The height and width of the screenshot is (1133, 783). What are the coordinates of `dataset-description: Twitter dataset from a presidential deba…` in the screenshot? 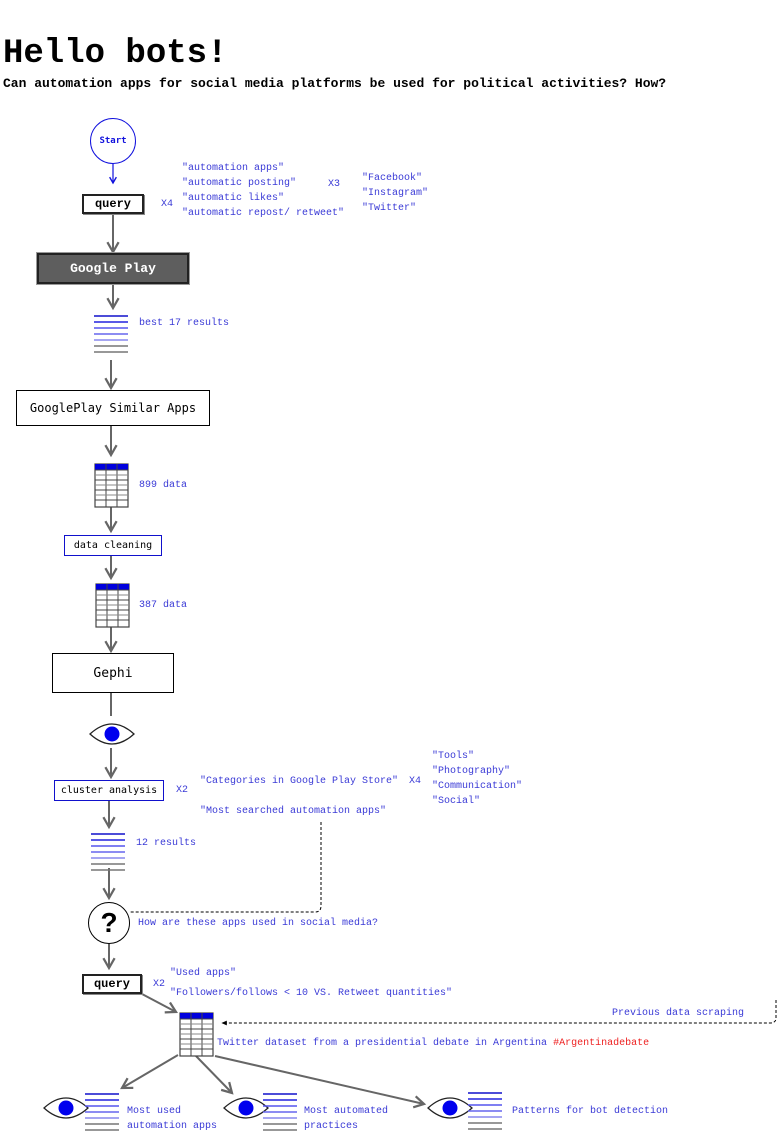 It's located at (382, 1043).